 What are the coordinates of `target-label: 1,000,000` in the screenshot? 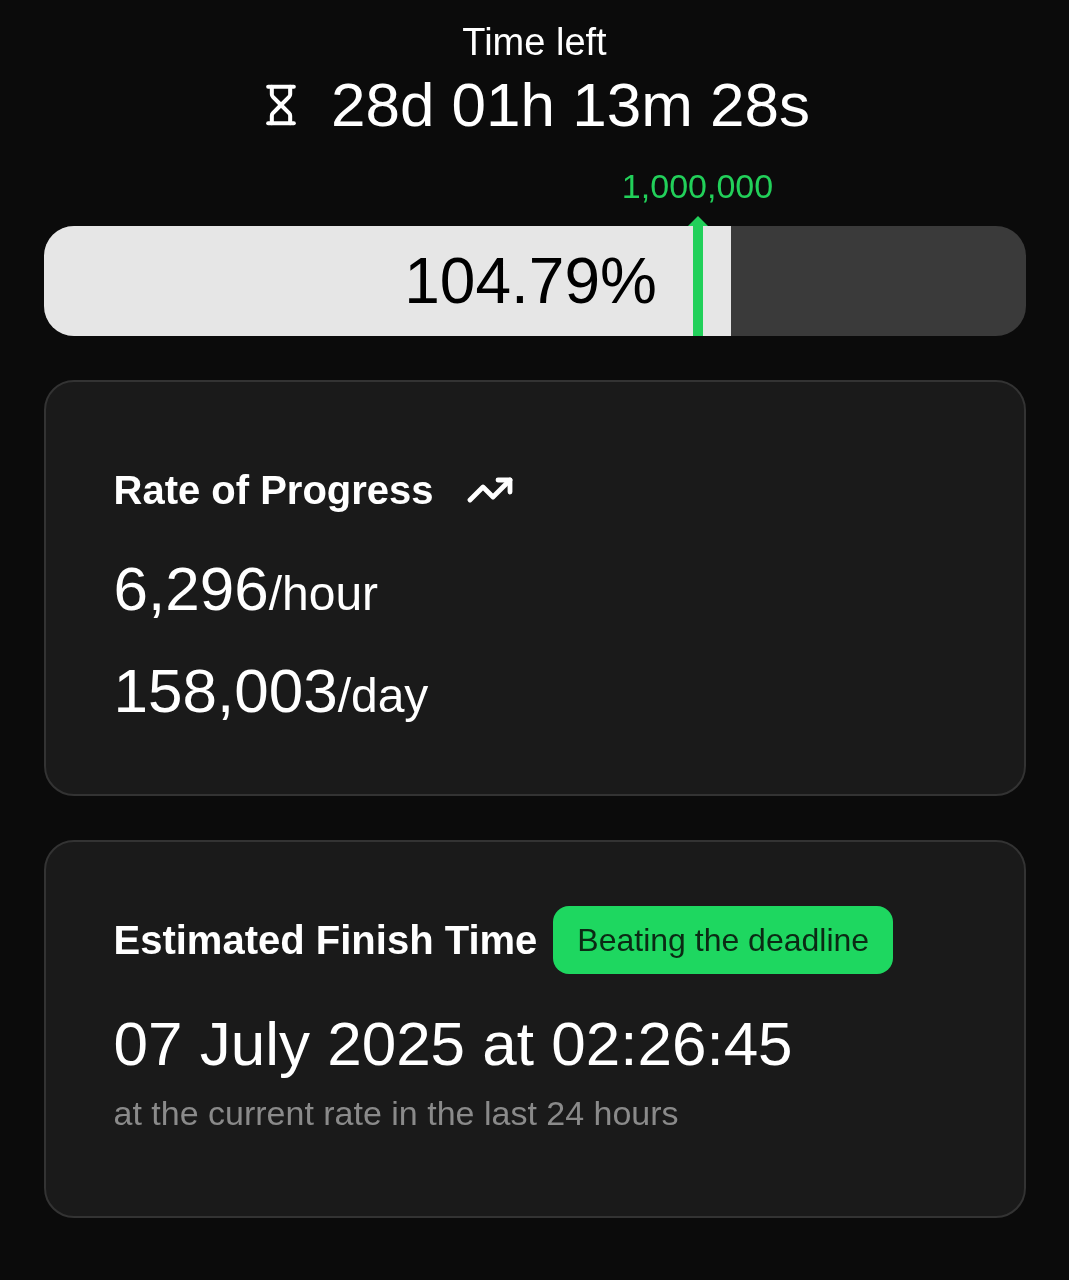 It's located at (697, 186).